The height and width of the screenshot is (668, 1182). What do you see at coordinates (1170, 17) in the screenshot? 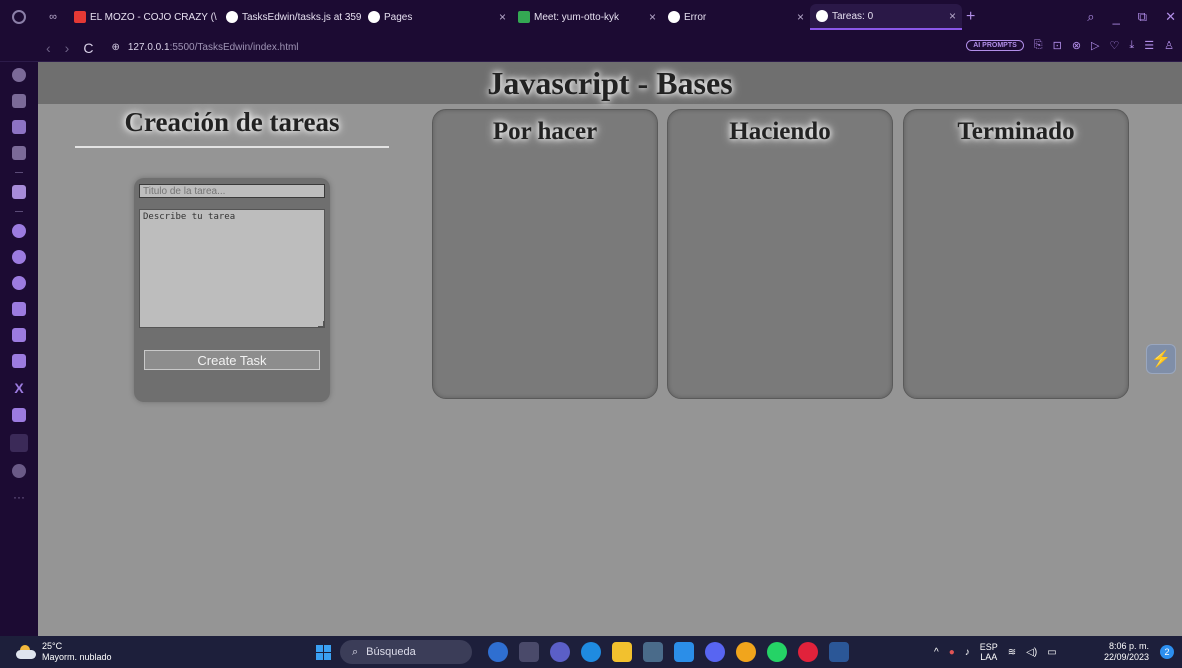
I see `close-window-button: ✕` at bounding box center [1170, 17].